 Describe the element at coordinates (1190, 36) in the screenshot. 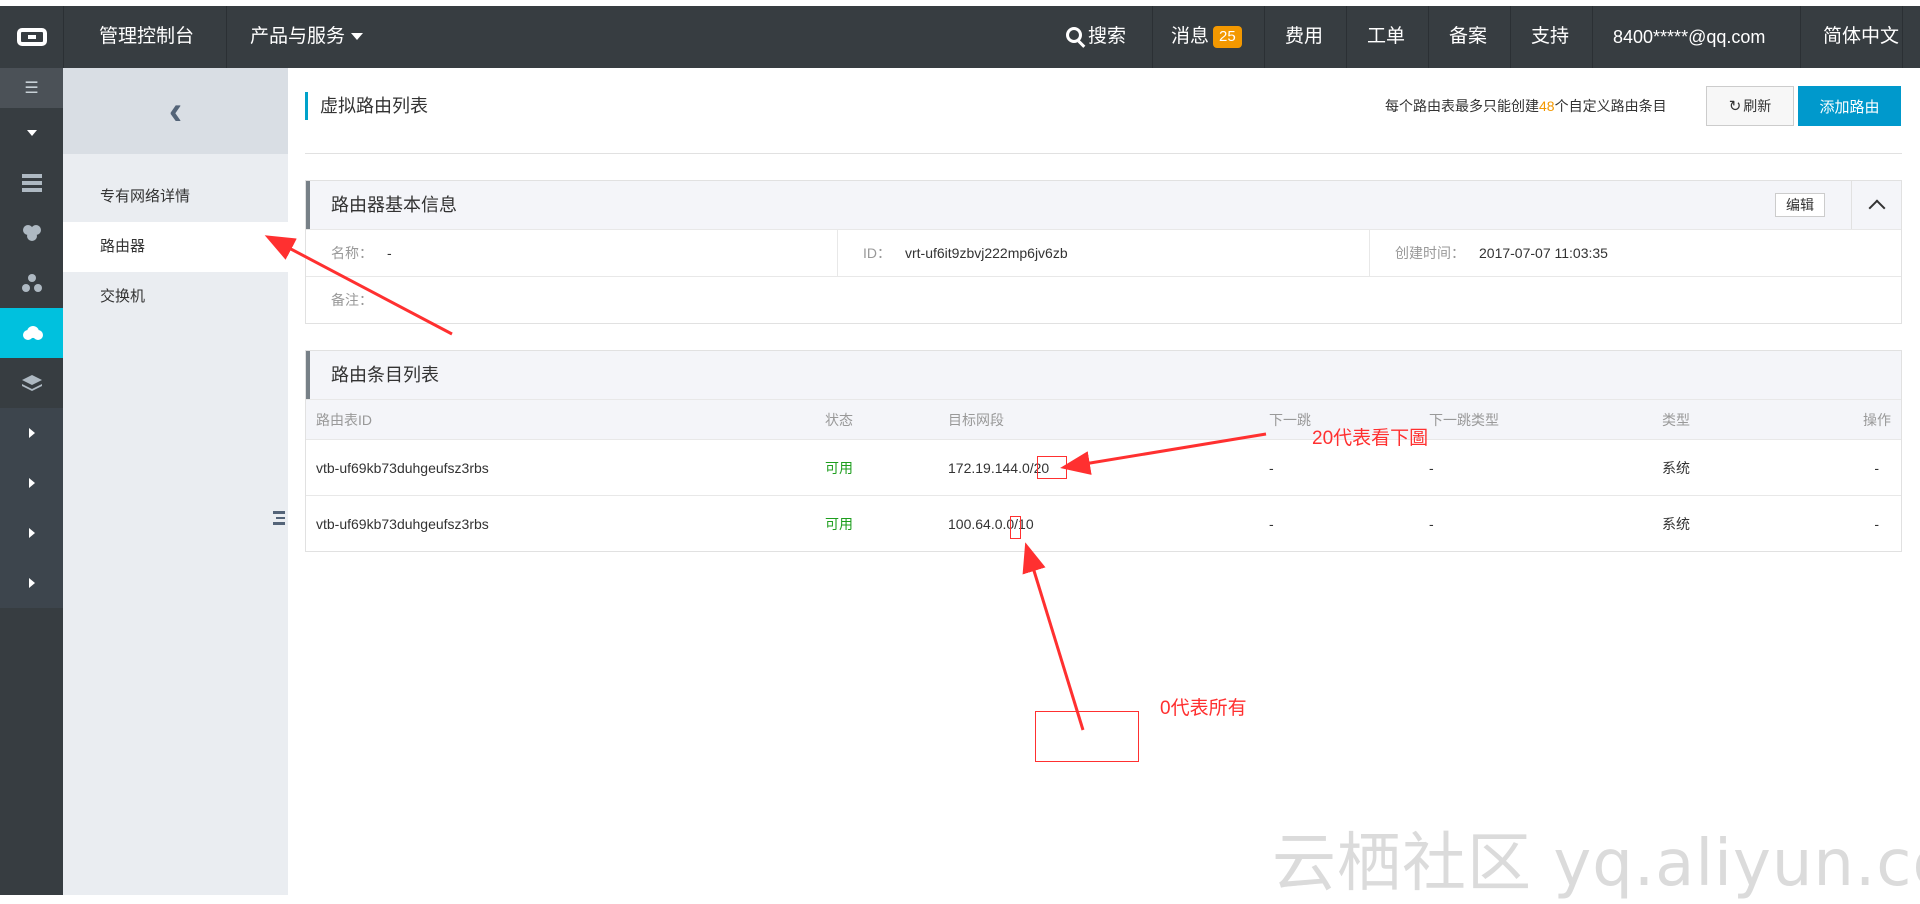

I see `messages-label: 消息` at that location.